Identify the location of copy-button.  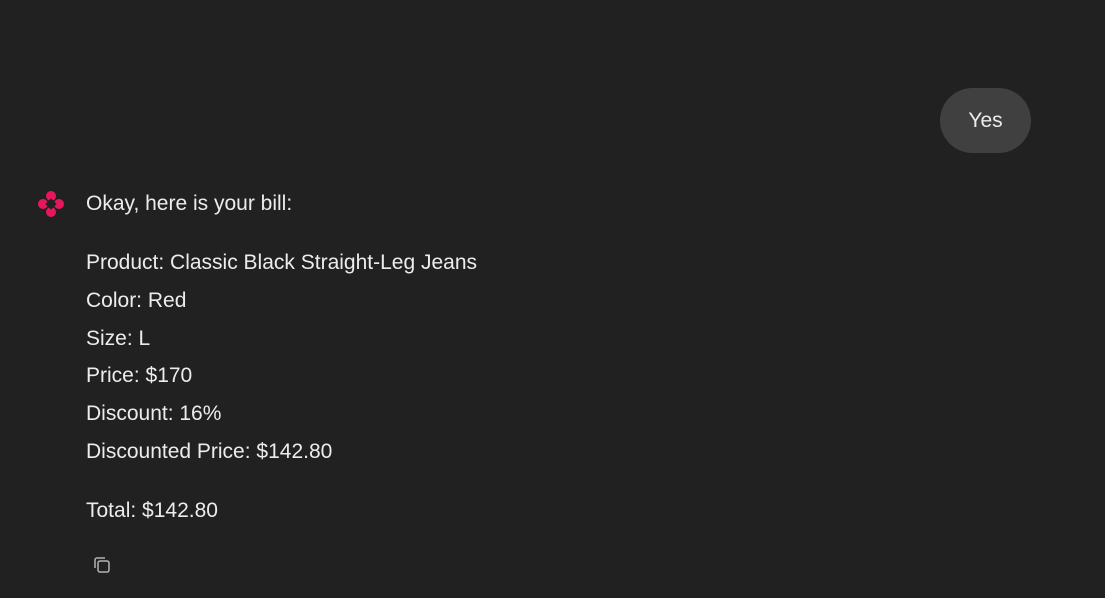
(102, 567).